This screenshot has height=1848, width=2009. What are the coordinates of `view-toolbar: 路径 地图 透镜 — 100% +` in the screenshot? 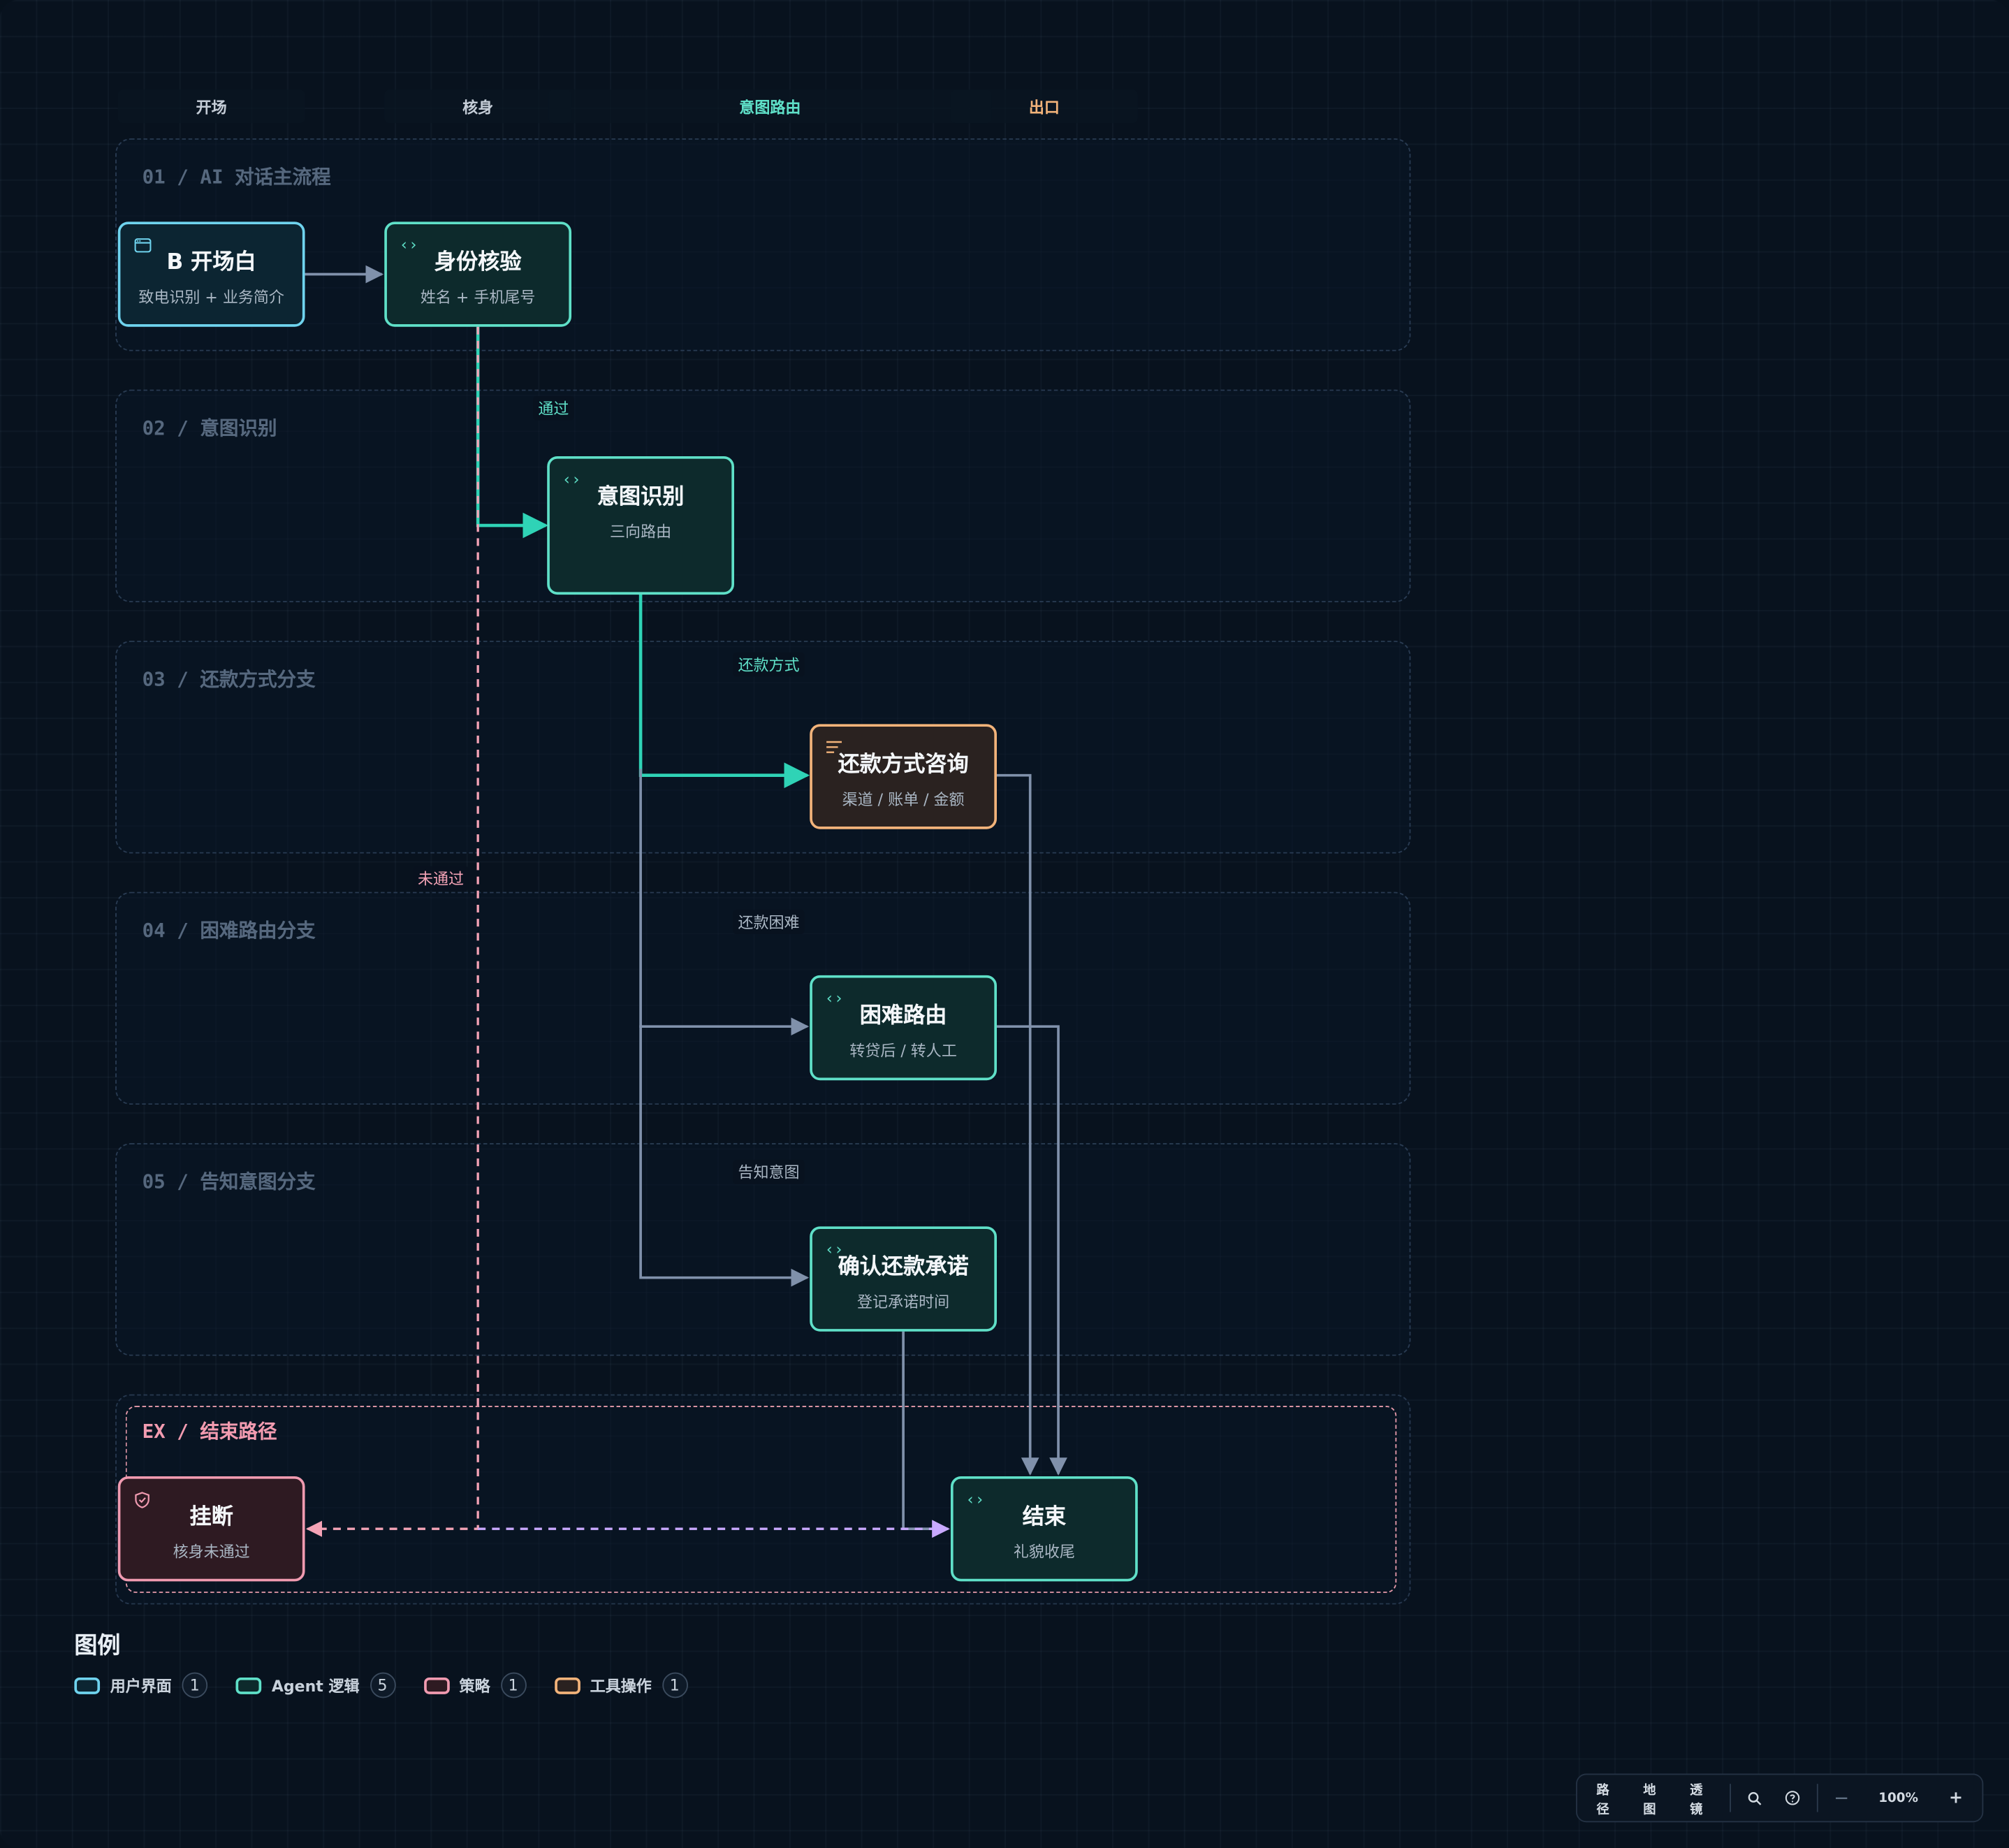 It's located at (1780, 1798).